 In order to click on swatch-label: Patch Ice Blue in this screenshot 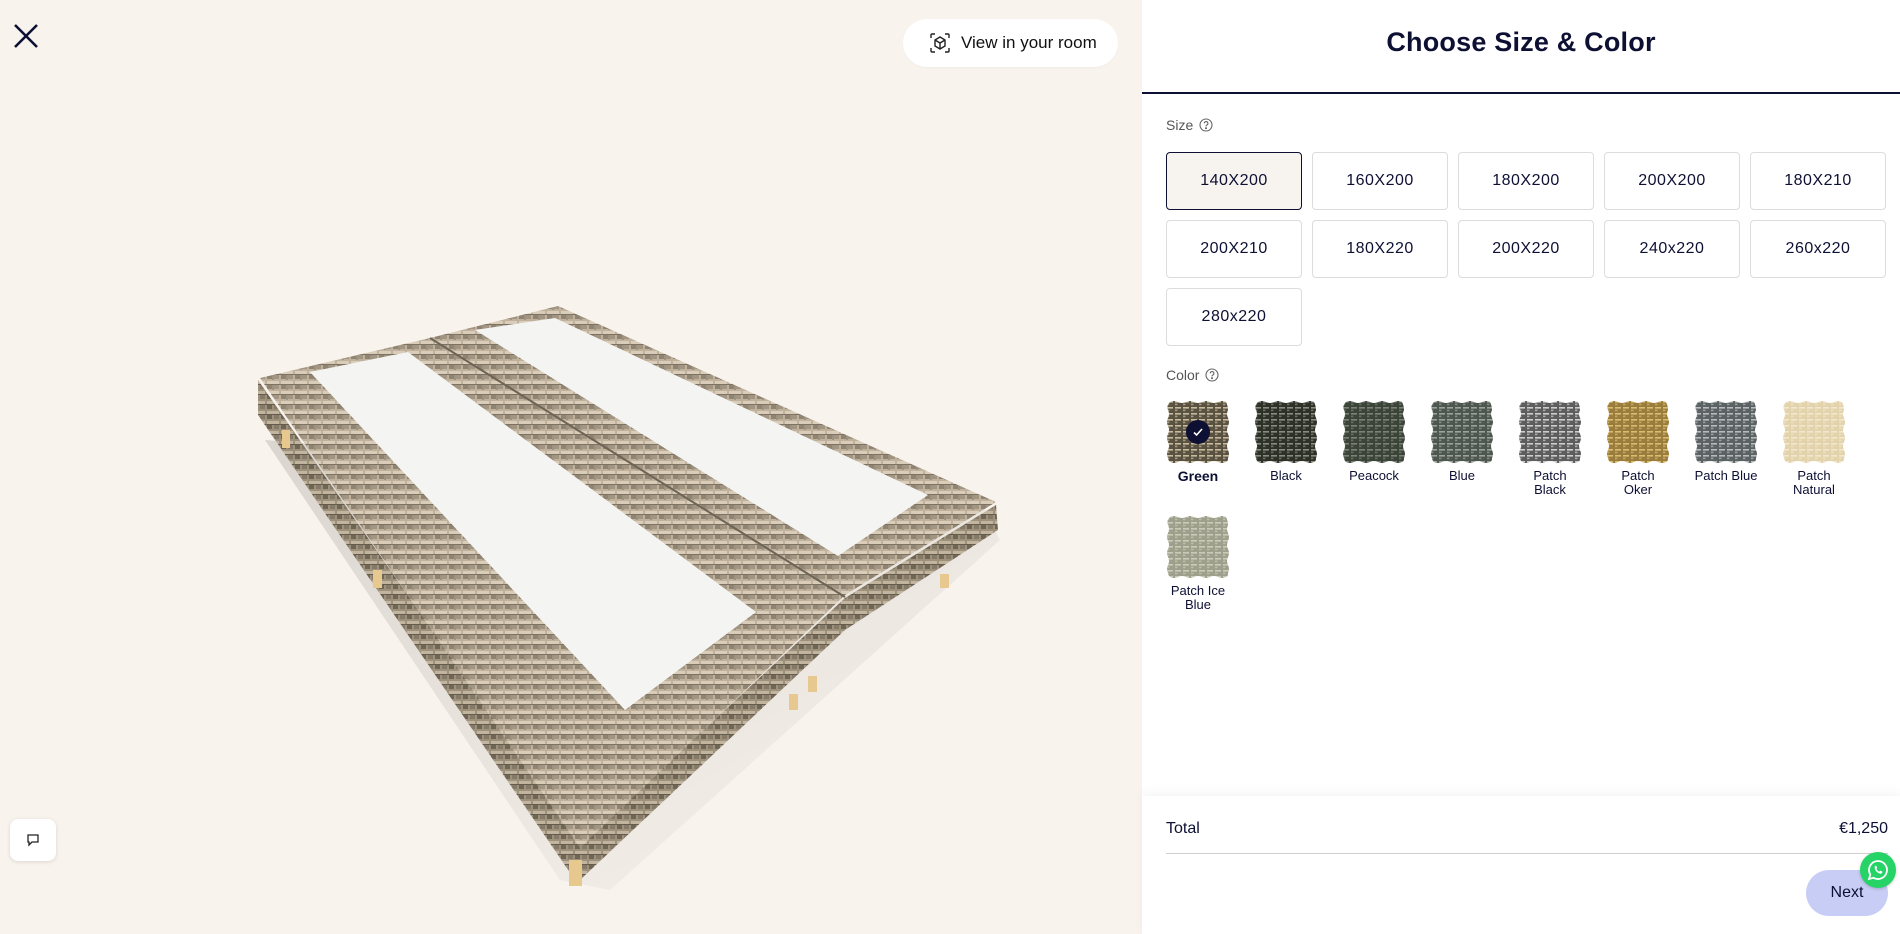, I will do `click(1198, 597)`.